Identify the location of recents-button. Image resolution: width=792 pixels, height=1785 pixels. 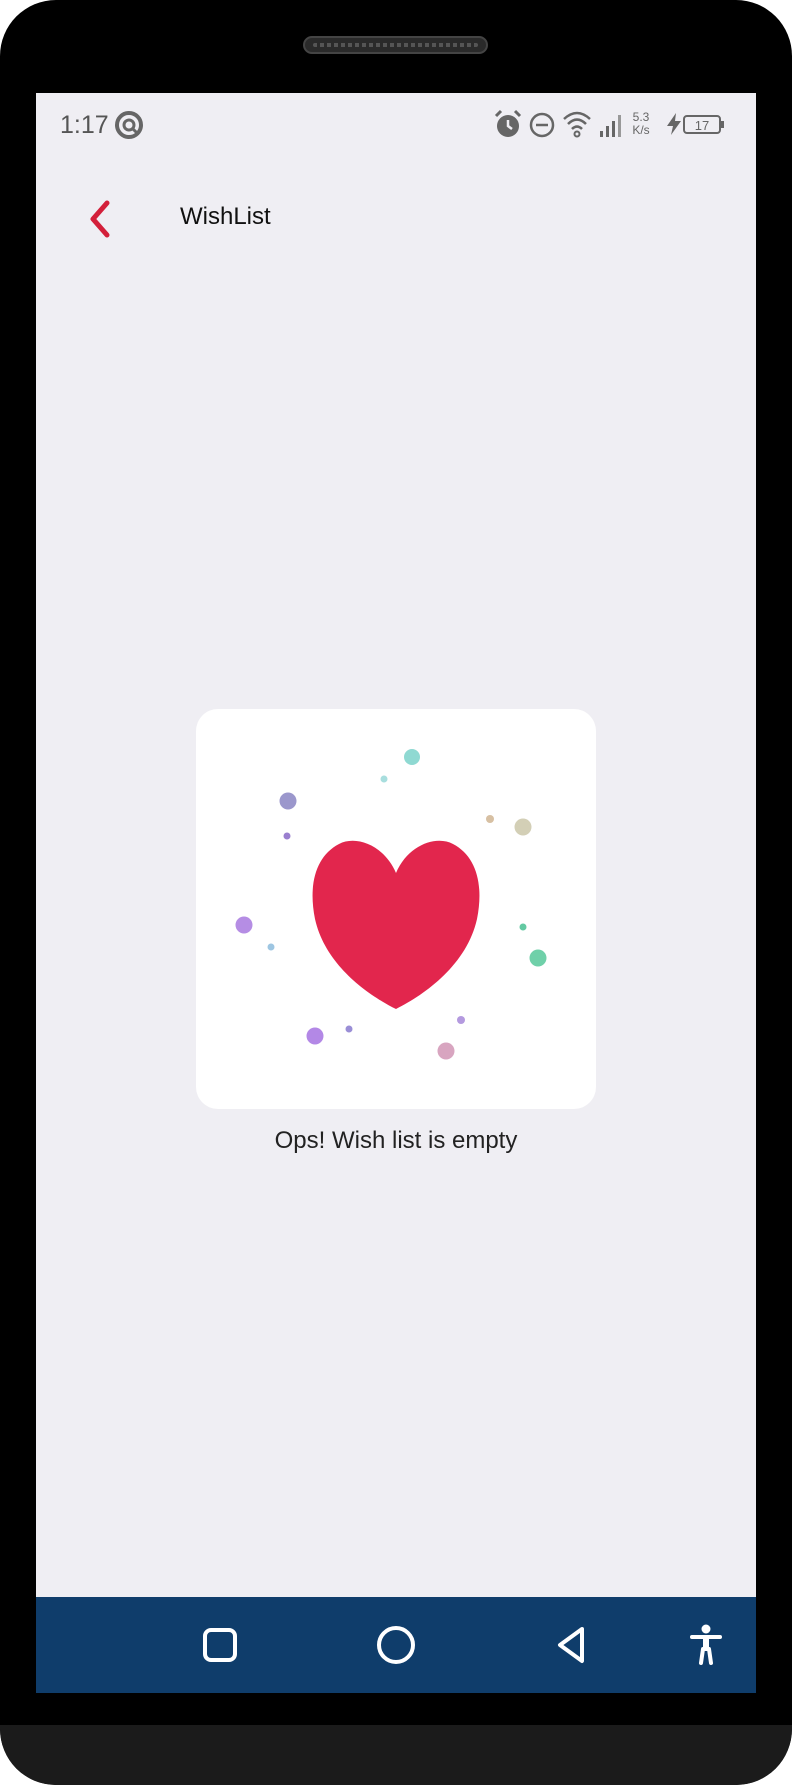
(220, 1645).